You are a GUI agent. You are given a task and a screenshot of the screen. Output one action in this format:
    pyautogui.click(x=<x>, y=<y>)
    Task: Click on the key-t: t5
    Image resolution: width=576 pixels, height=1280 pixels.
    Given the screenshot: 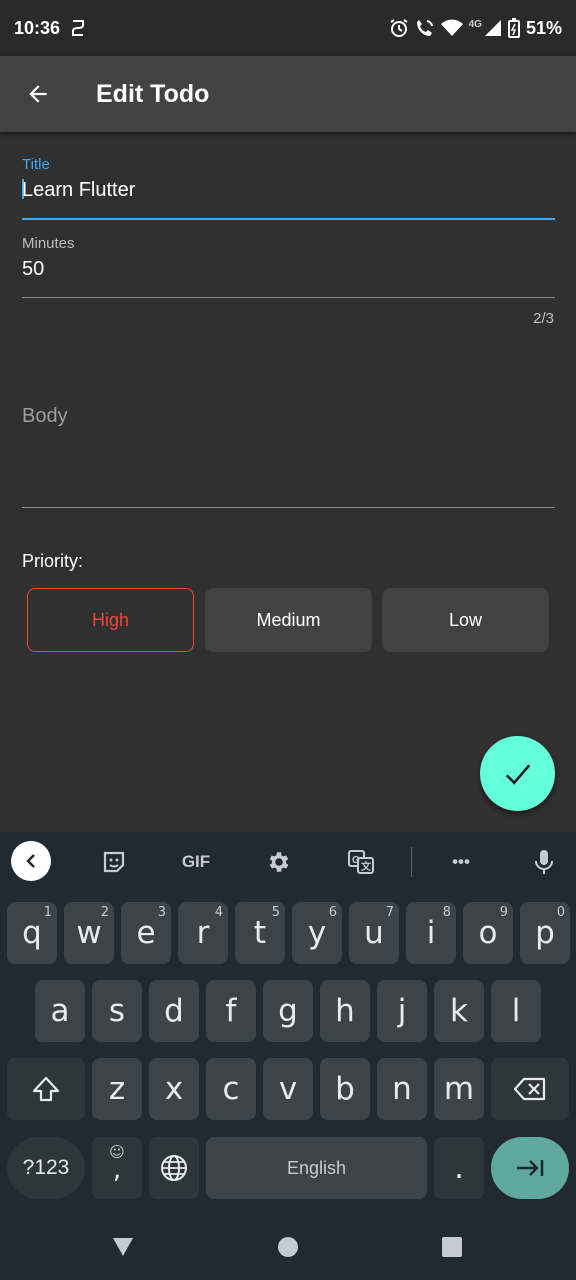 What is the action you would take?
    pyautogui.click(x=260, y=933)
    